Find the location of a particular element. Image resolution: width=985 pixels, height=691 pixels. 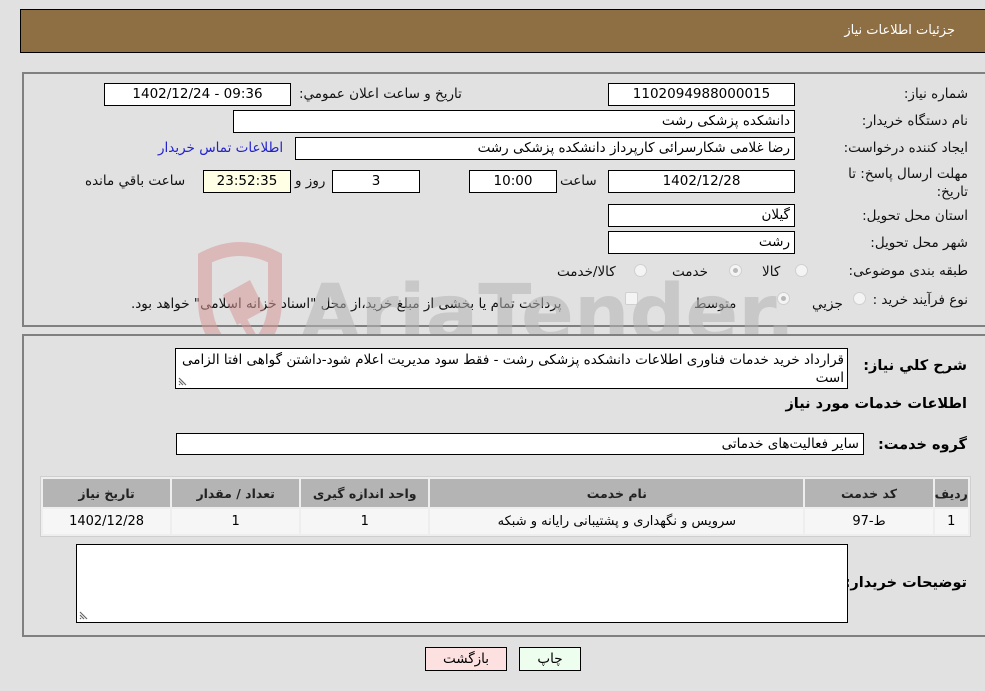

services-section-title: اطلاعات خدمات مورد نیاز is located at coordinates (876, 404).